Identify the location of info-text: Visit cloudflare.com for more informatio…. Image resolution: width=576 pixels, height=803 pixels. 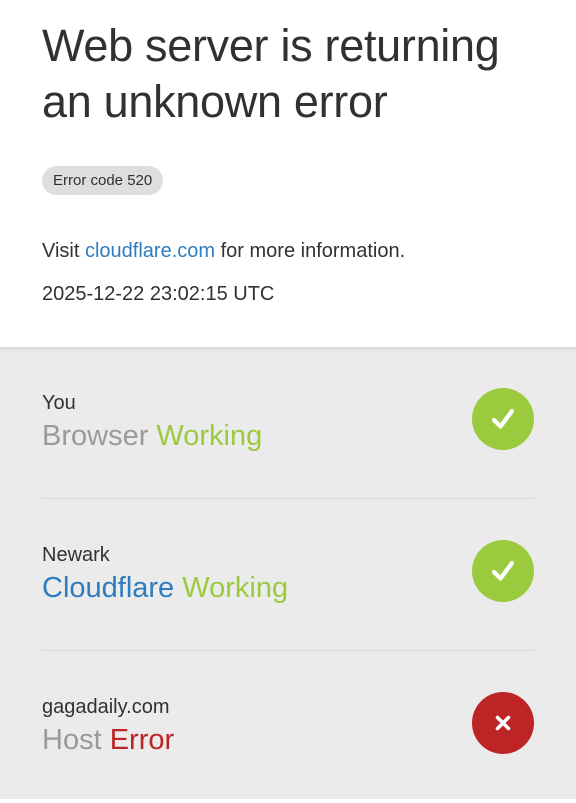
(223, 251).